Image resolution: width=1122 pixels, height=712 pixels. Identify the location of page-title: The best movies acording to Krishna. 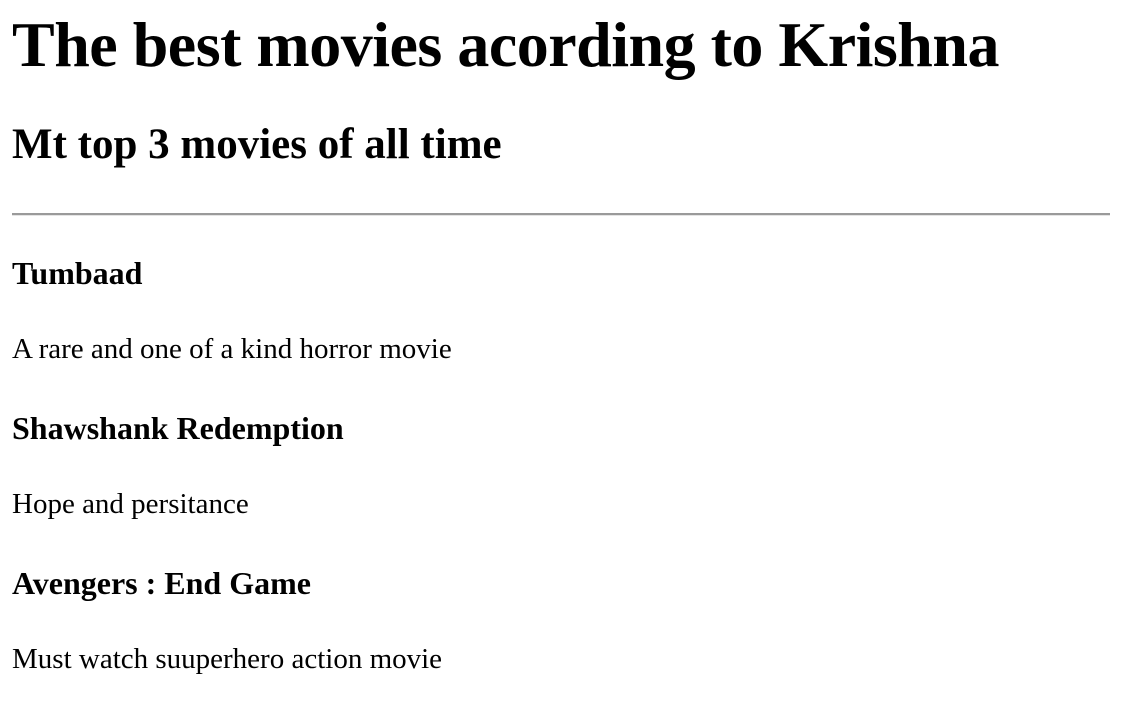
(505, 44).